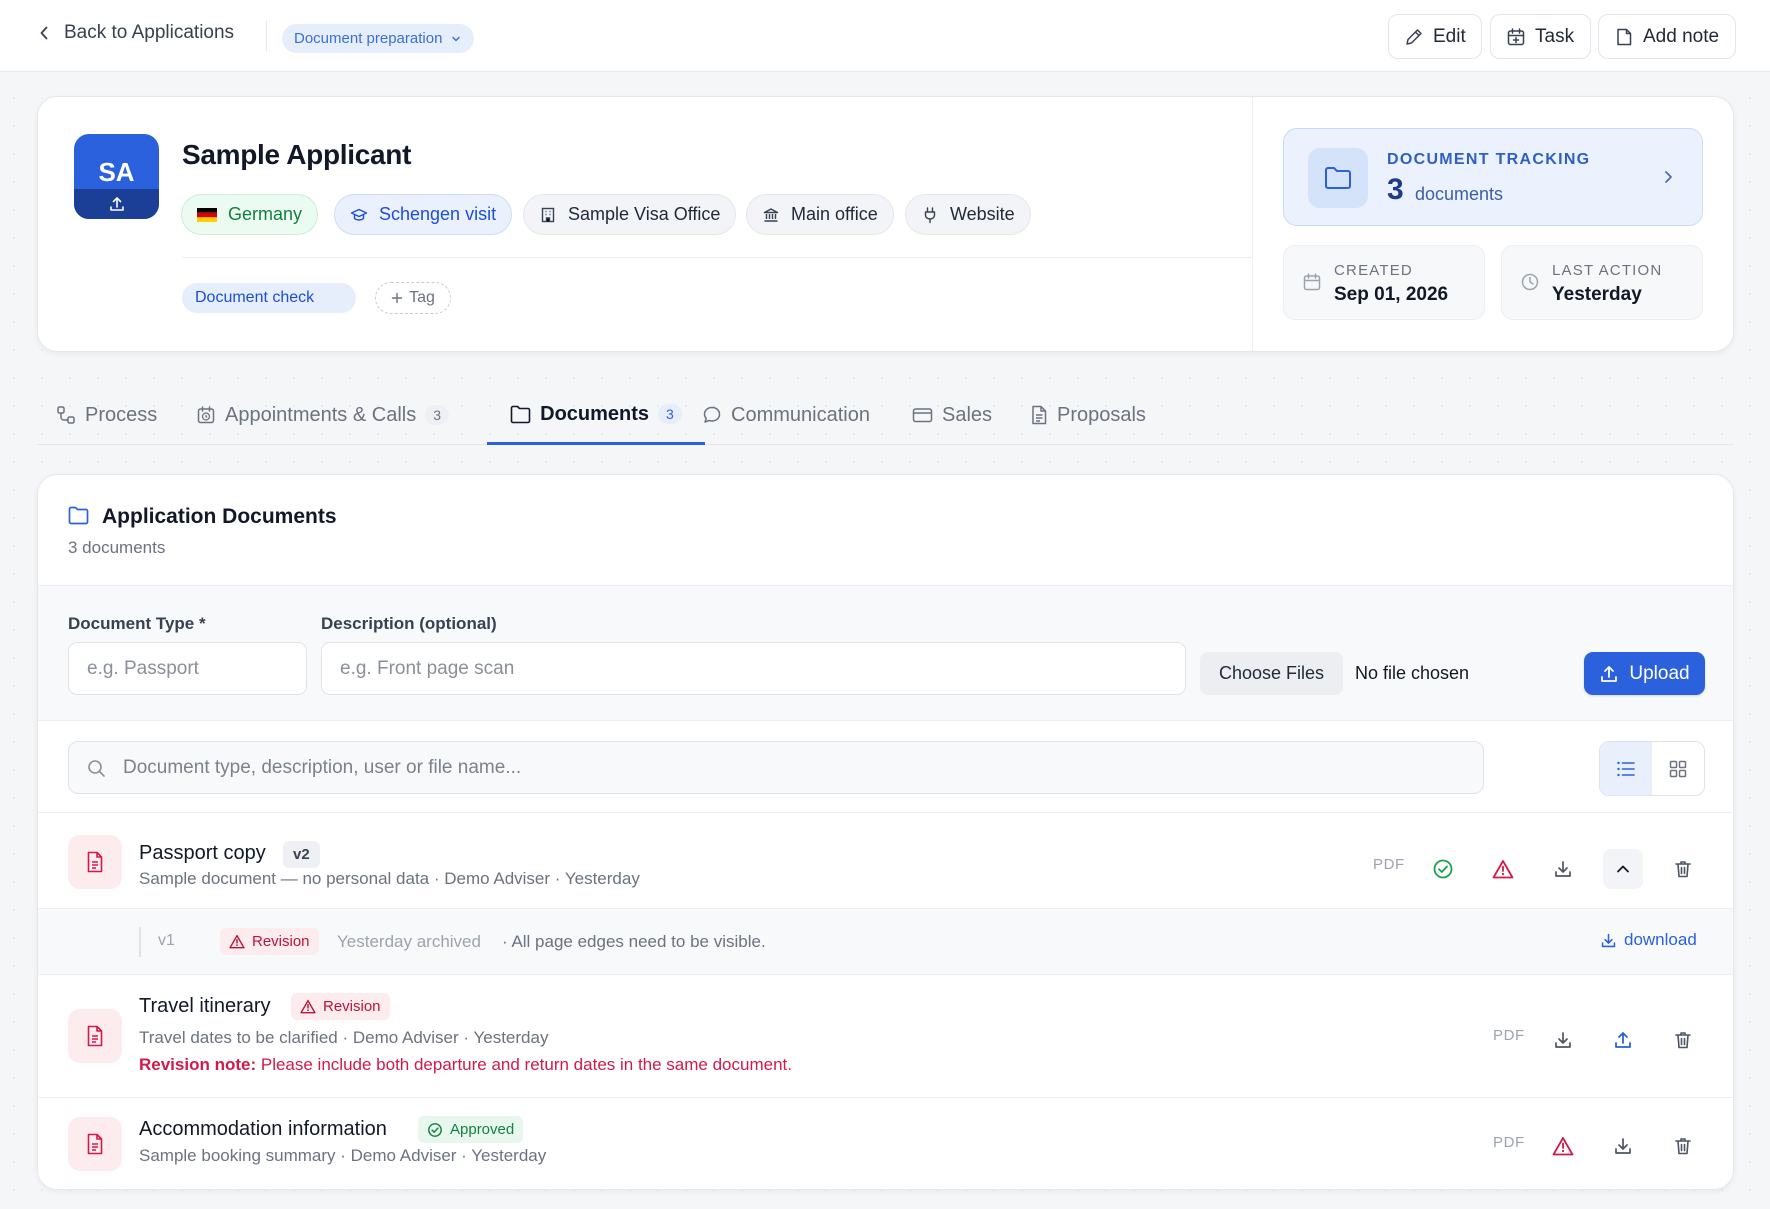 The image size is (1770, 1209). I want to click on edit-label: Edit, so click(1449, 36).